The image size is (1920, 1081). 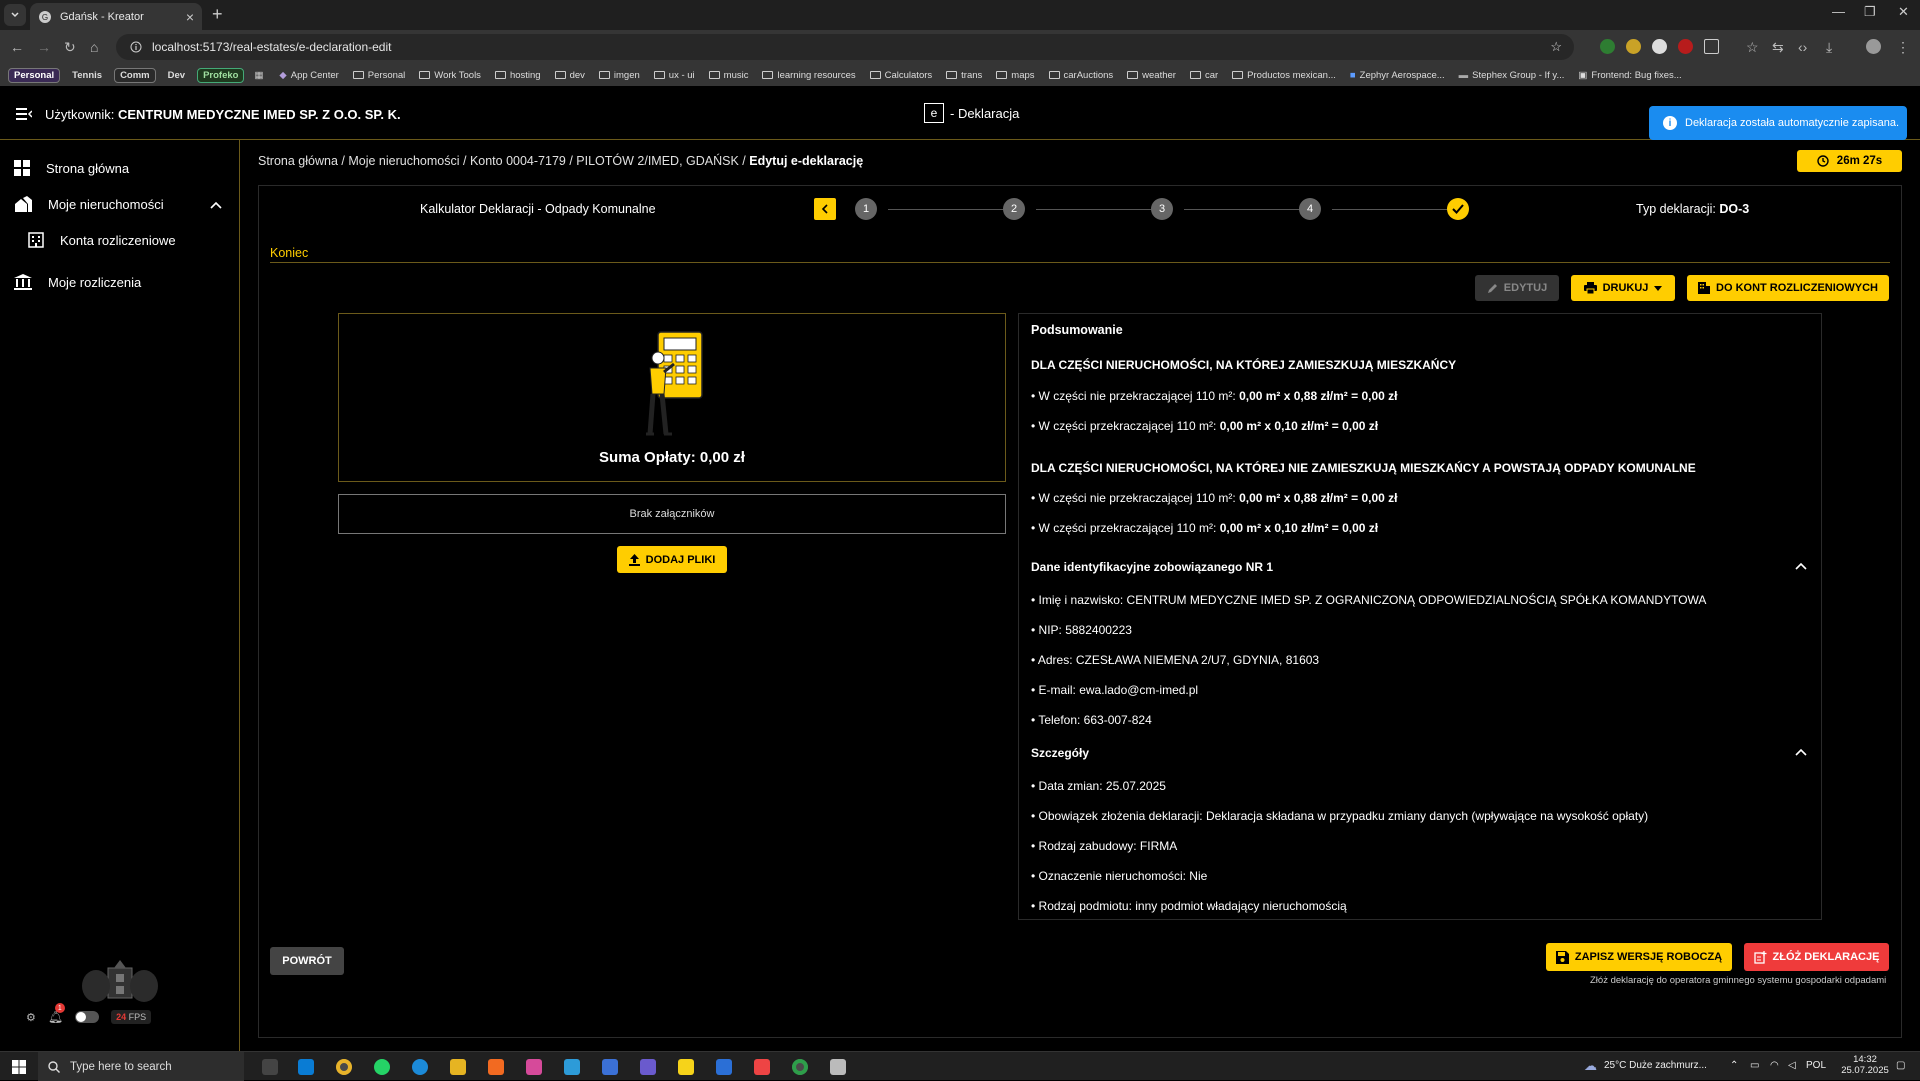 What do you see at coordinates (24, 114) in the screenshot?
I see `menu-collapse-icon` at bounding box center [24, 114].